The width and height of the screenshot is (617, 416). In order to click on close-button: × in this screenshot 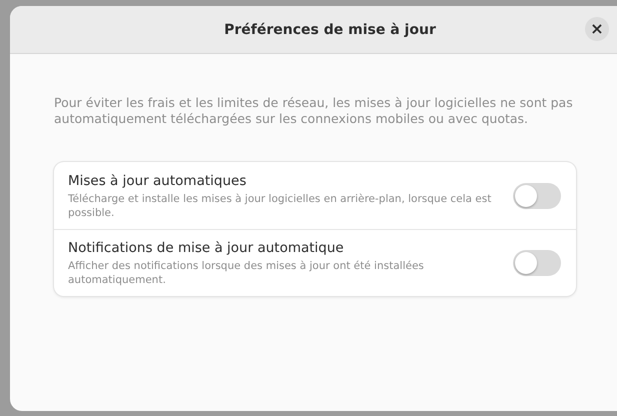, I will do `click(597, 29)`.